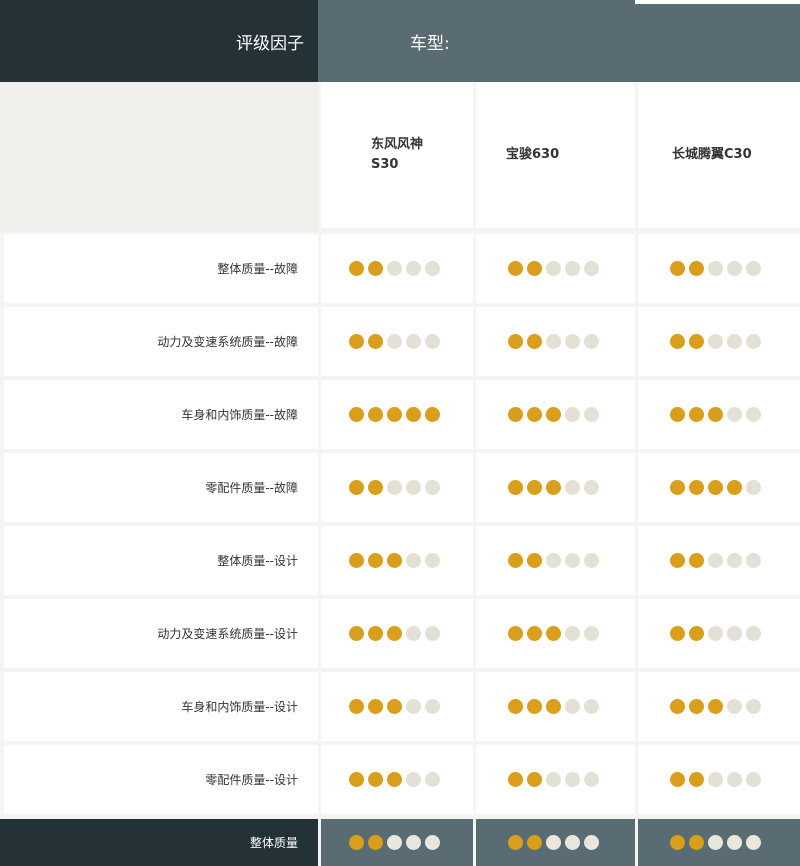 The image size is (800, 866). What do you see at coordinates (161, 487) in the screenshot?
I see `factor-label-cell: 零配件质量--故障` at bounding box center [161, 487].